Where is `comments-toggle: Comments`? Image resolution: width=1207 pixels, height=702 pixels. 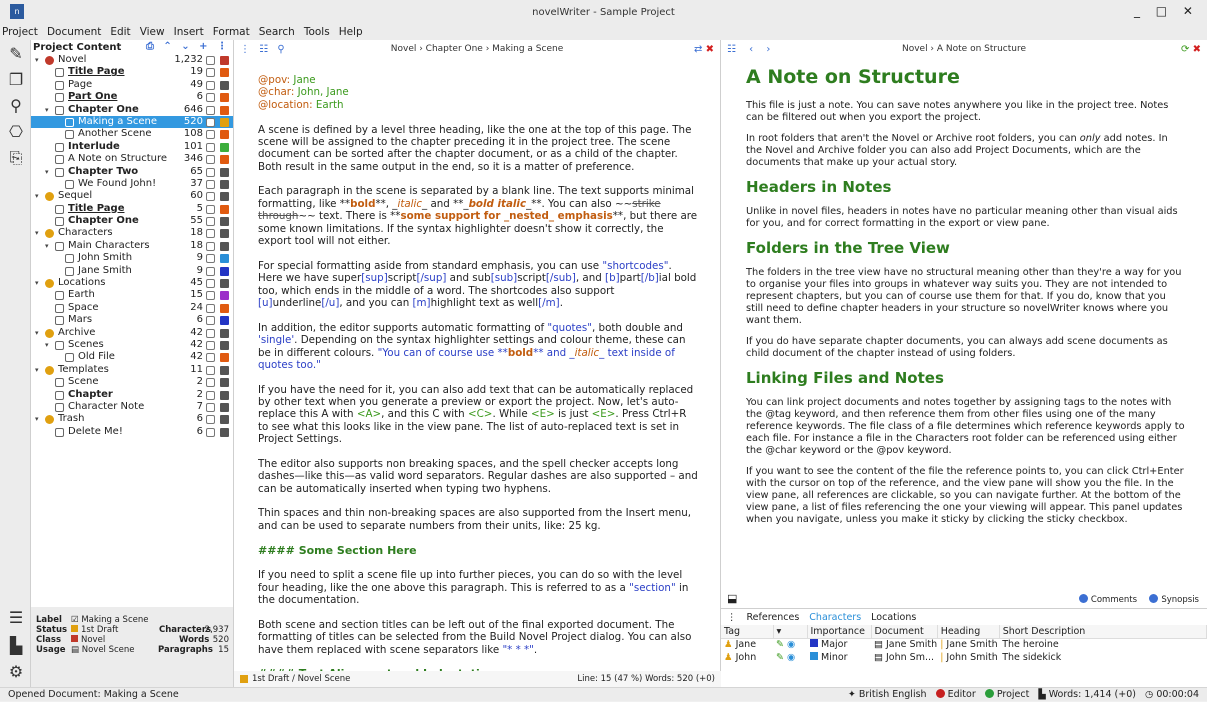
comments-toggle: Comments is located at coordinates (1107, 599).